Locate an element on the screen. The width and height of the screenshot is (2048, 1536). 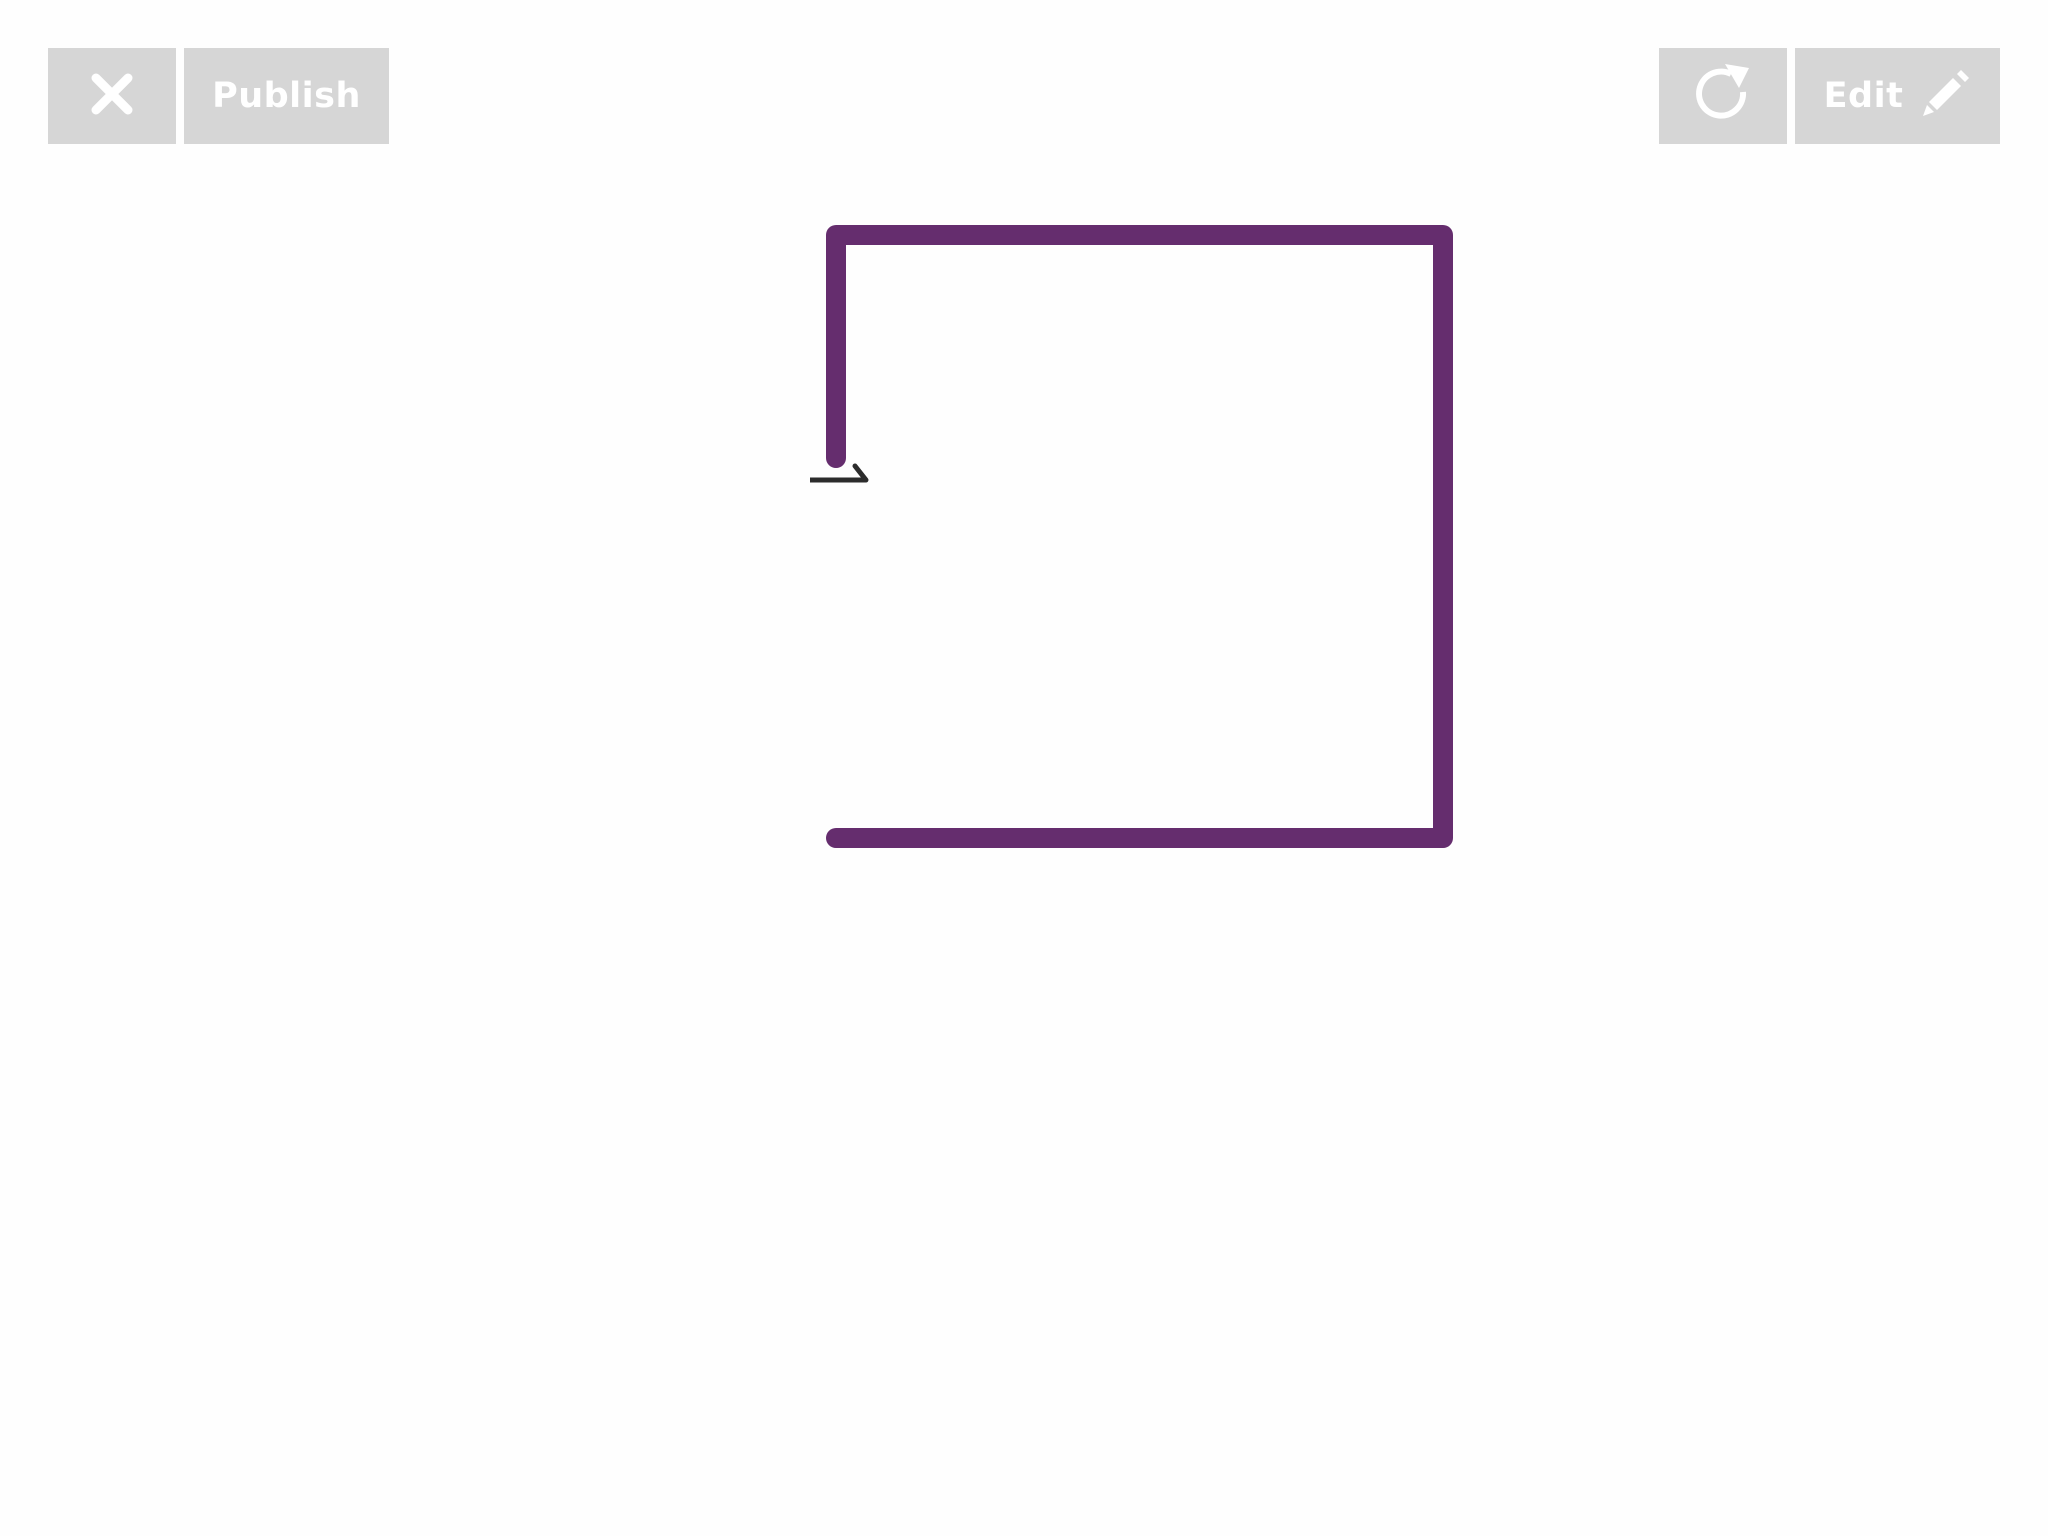
close-icon is located at coordinates (112, 96).